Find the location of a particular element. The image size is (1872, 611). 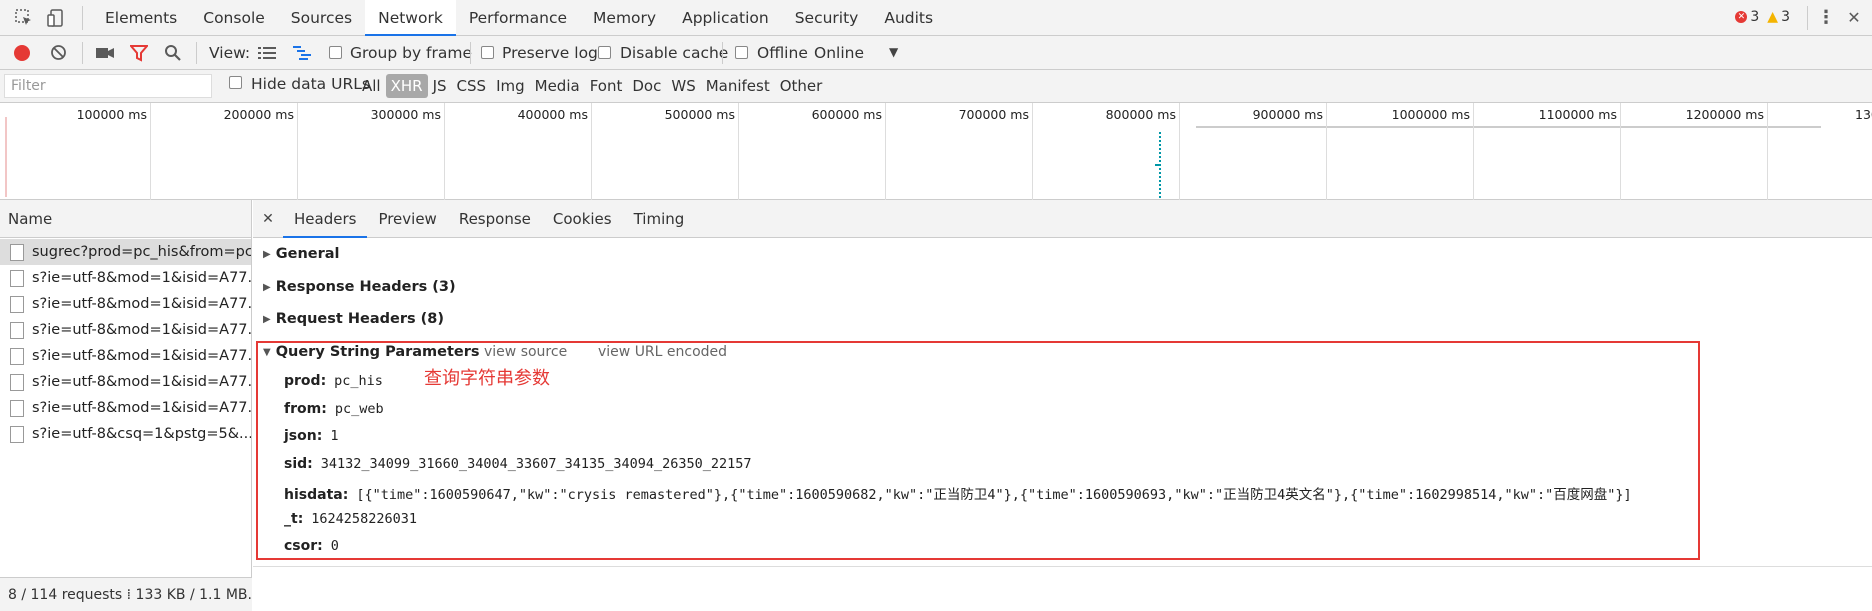

filter-icon is located at coordinates (139, 55).